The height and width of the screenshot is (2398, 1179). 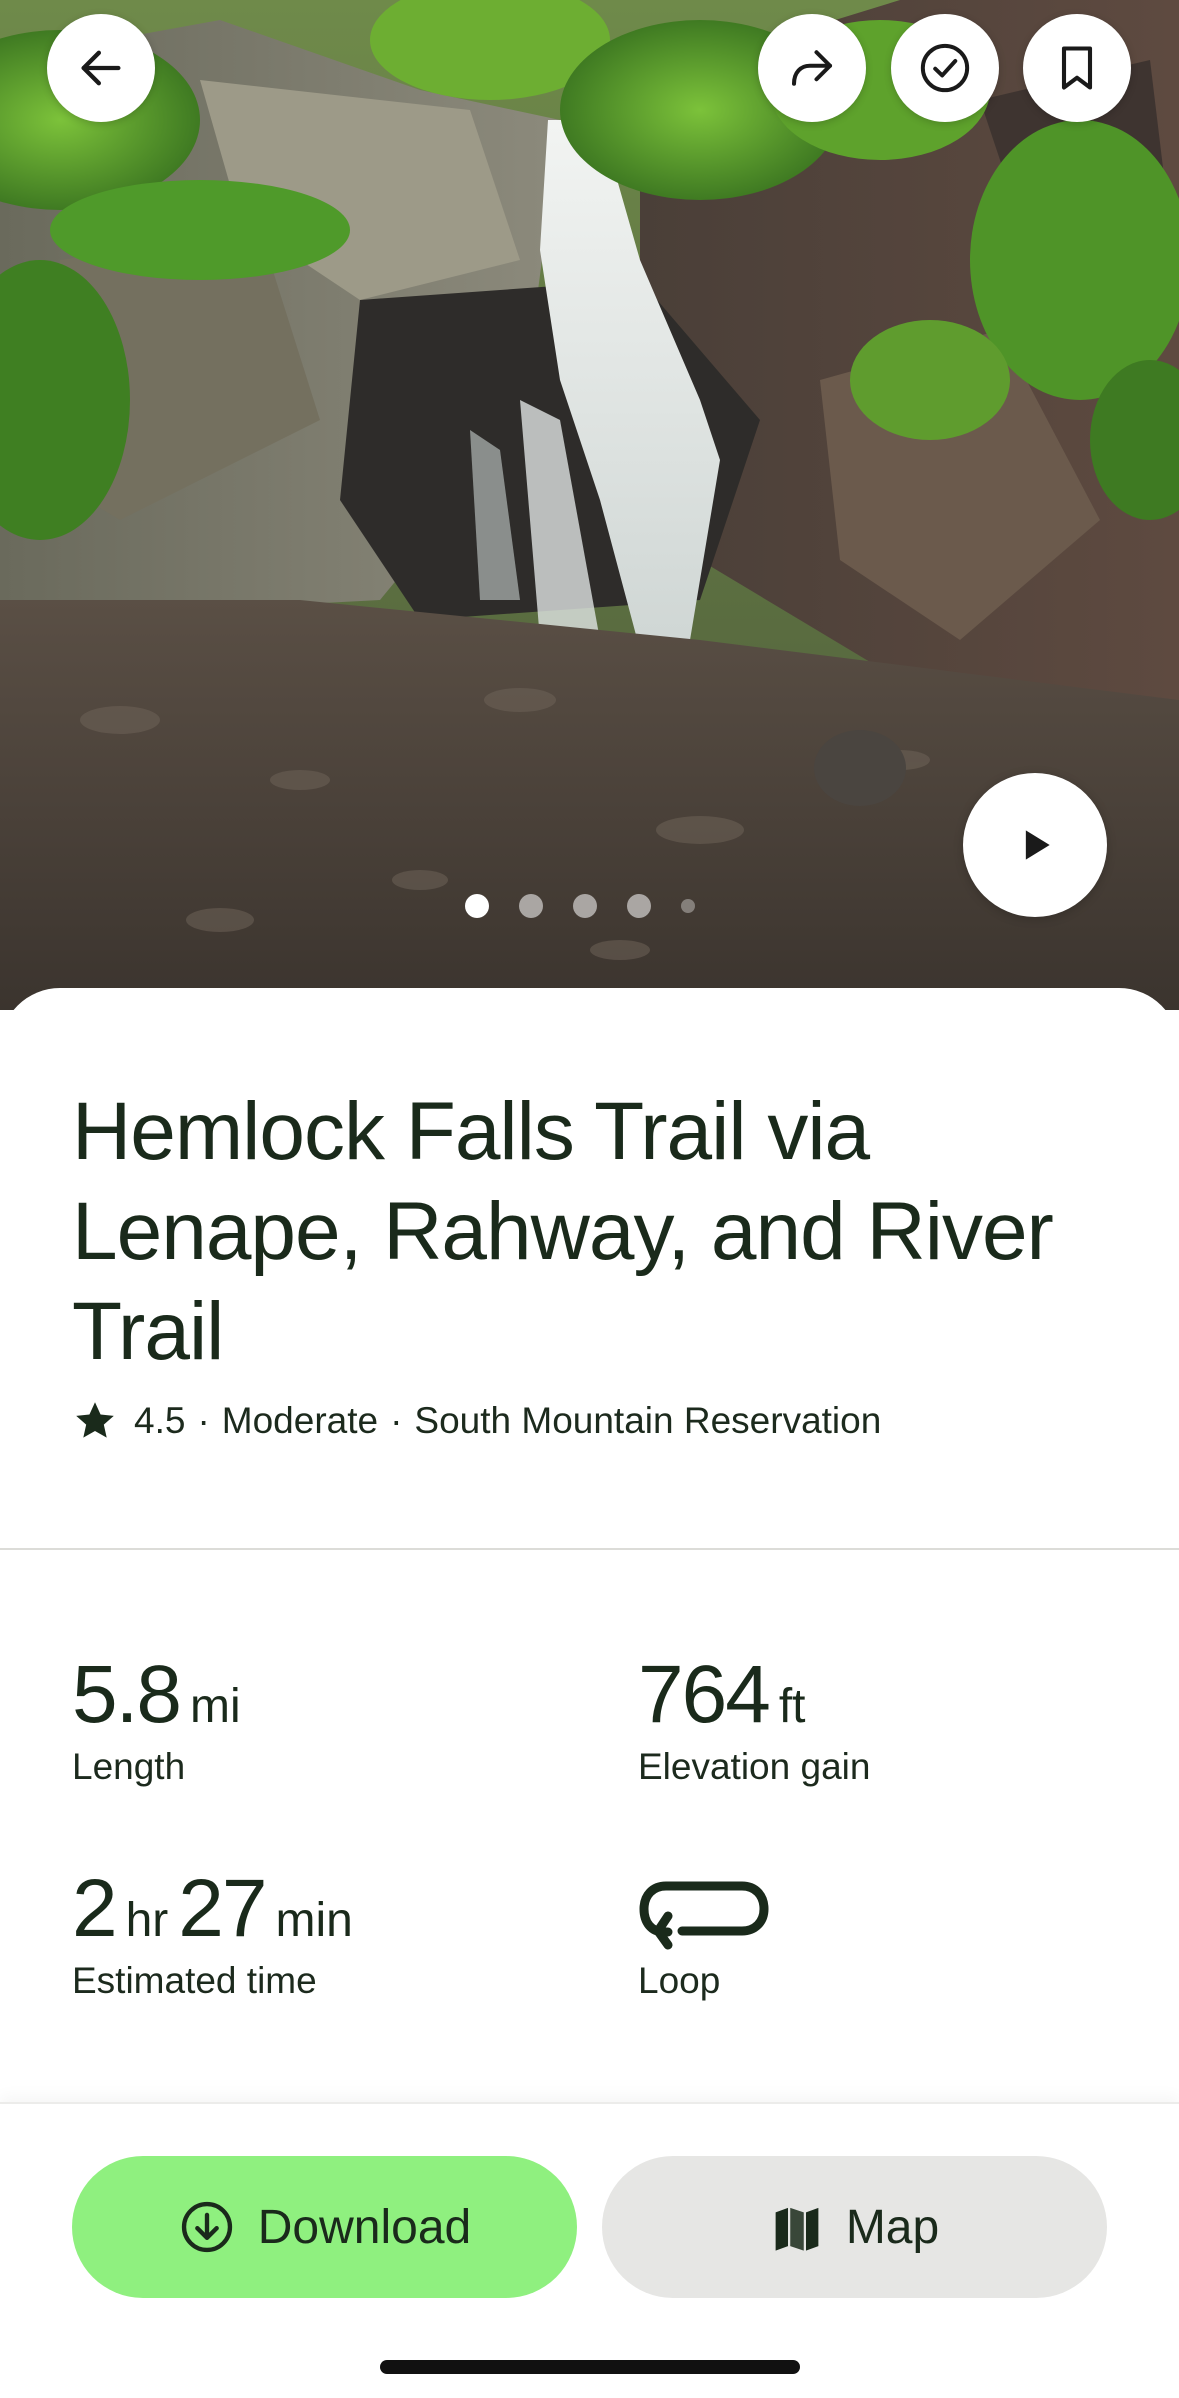 I want to click on arrow-left-icon, so click(x=101, y=68).